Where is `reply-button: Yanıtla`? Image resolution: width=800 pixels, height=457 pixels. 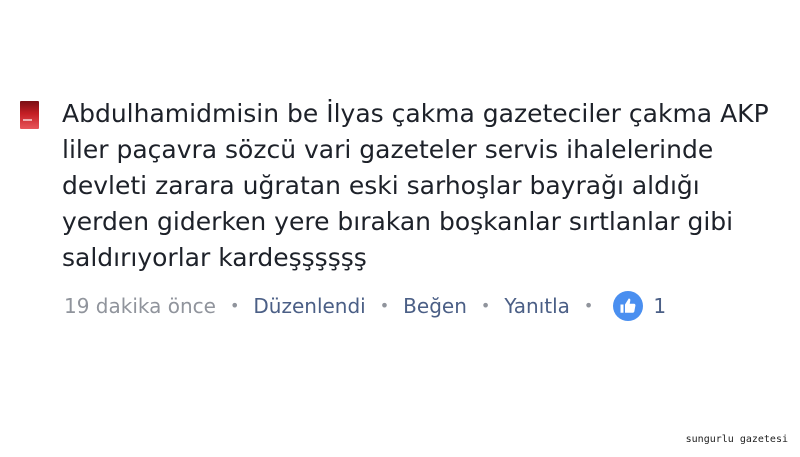 reply-button: Yanıtla is located at coordinates (537, 306).